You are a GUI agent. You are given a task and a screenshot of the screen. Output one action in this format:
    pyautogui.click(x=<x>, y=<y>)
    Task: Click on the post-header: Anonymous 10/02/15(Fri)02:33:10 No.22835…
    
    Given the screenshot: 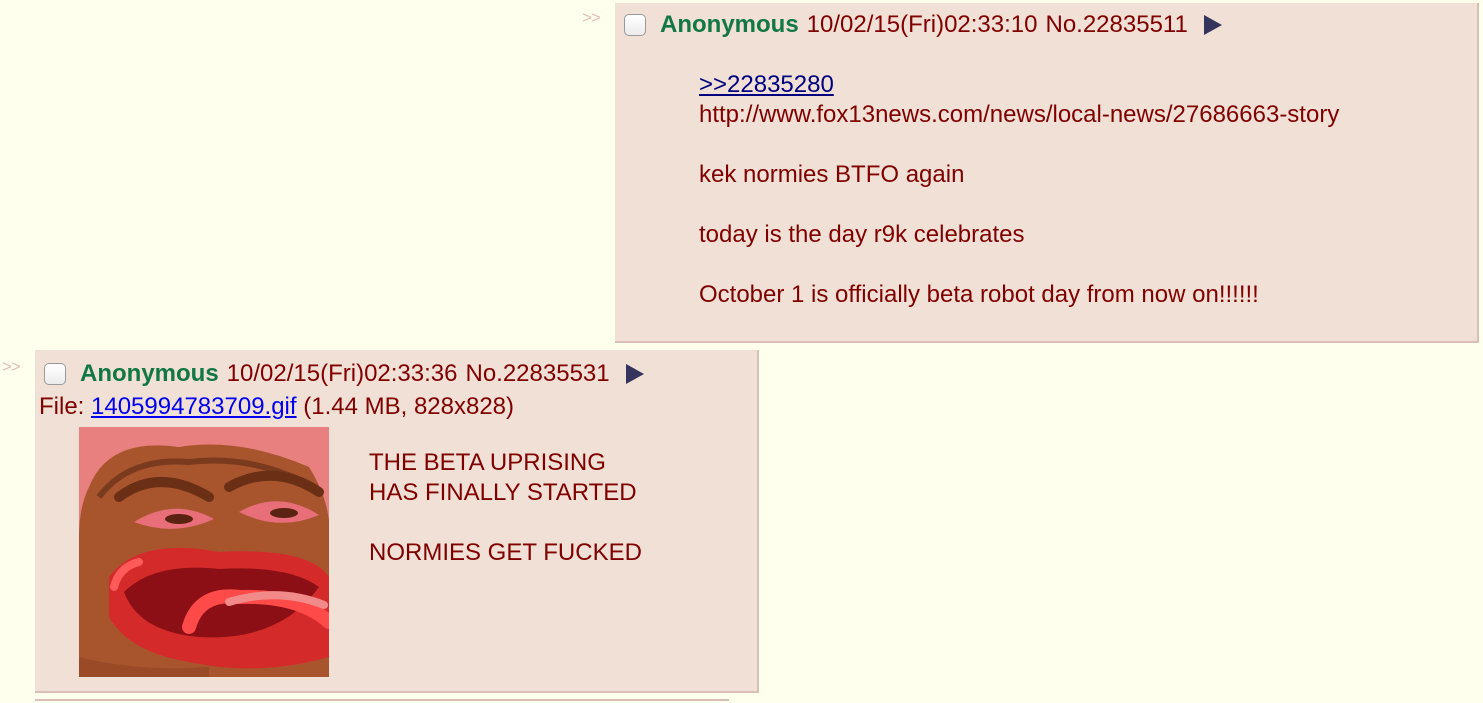 What is the action you would take?
    pyautogui.click(x=923, y=25)
    